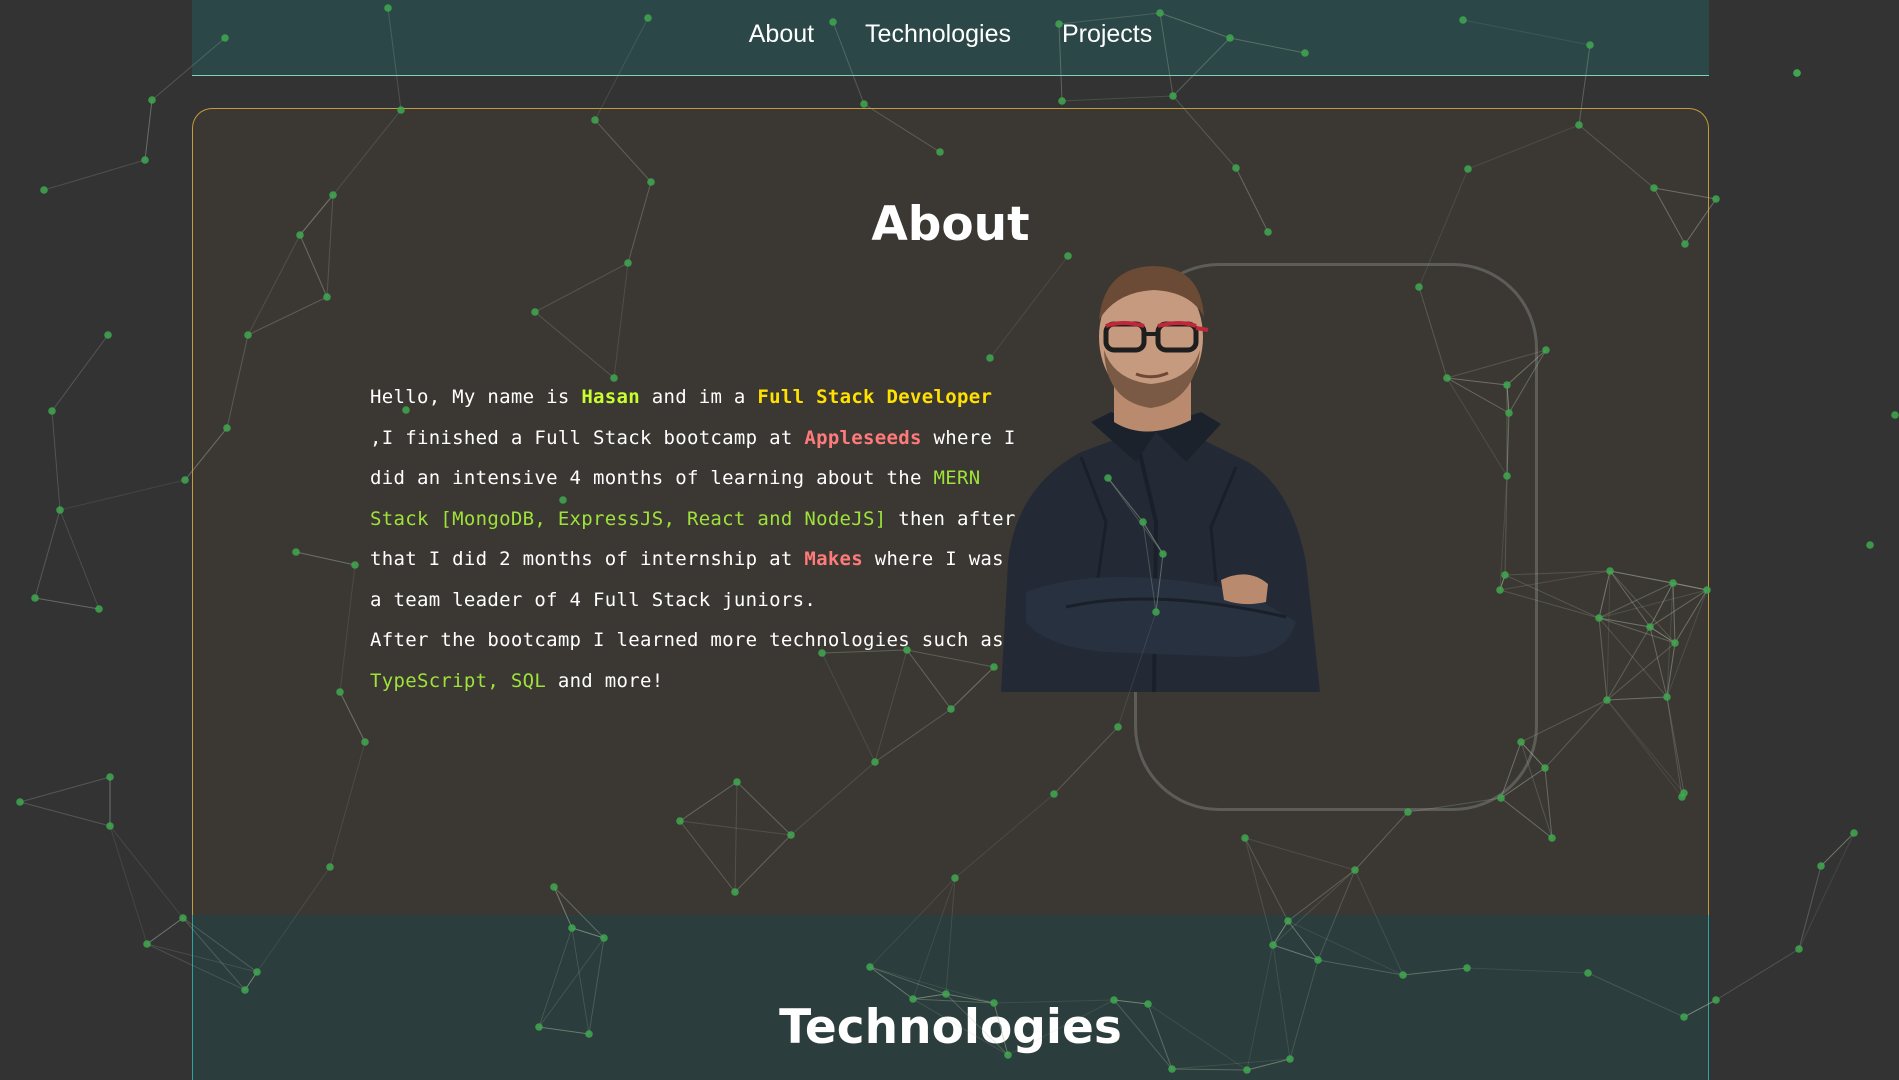 Image resolution: width=1899 pixels, height=1080 pixels. I want to click on bio-name: Hasan, so click(611, 397).